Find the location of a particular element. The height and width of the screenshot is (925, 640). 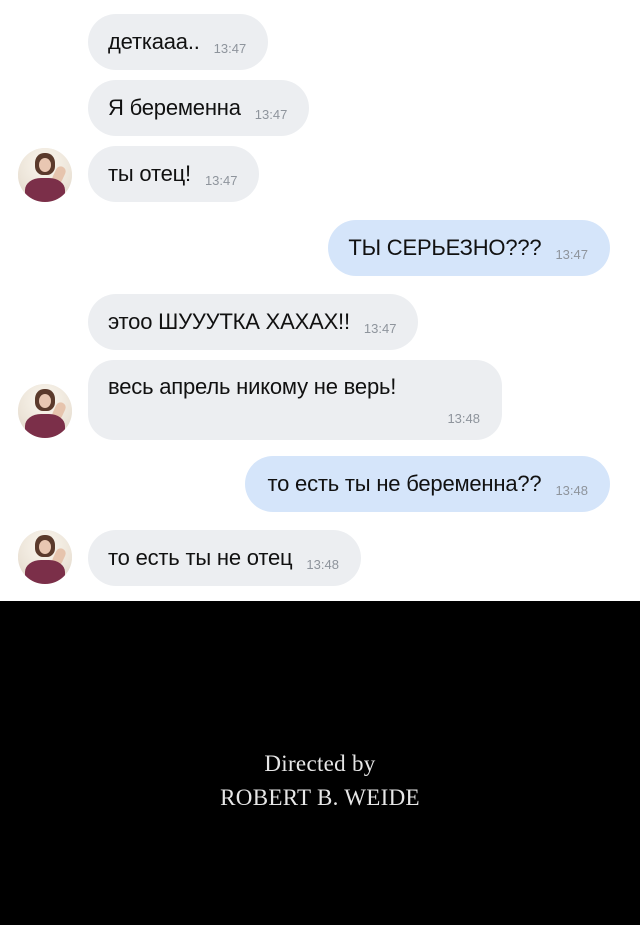

message-bubble-outgoing: ТЫ СЕРЬЕЗНО??? 13:47 is located at coordinates (469, 248).